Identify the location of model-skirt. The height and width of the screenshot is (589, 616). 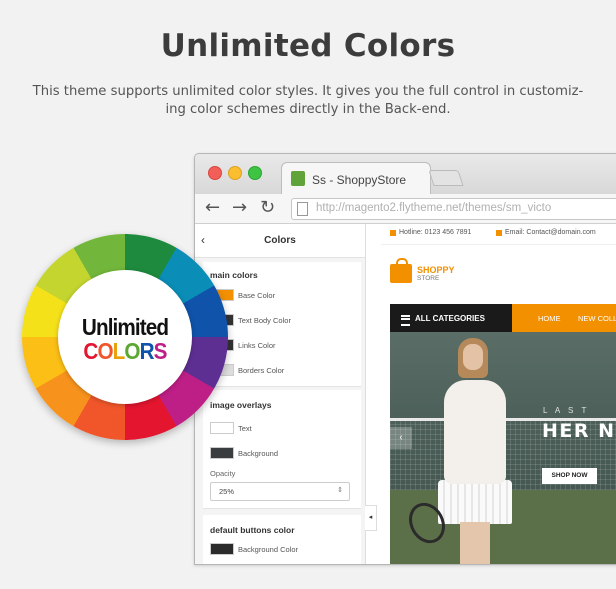
(475, 502).